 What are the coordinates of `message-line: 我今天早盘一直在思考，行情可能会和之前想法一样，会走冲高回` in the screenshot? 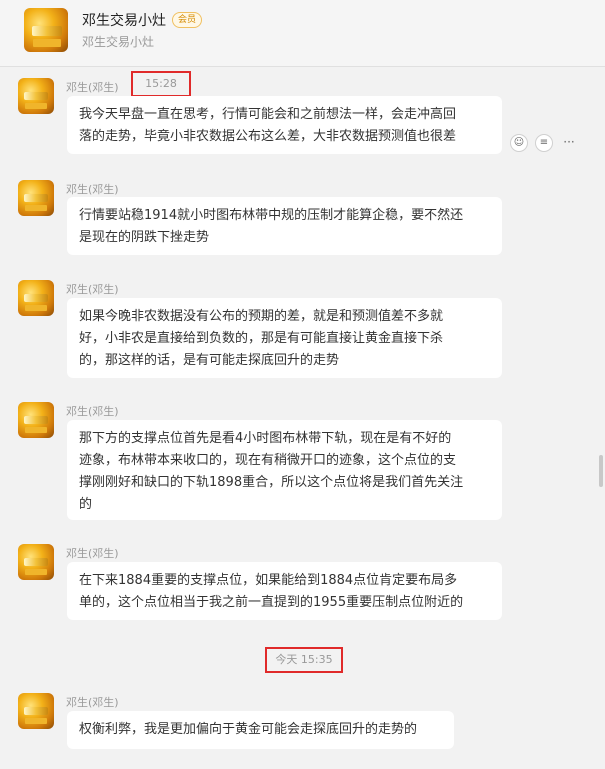 It's located at (268, 114).